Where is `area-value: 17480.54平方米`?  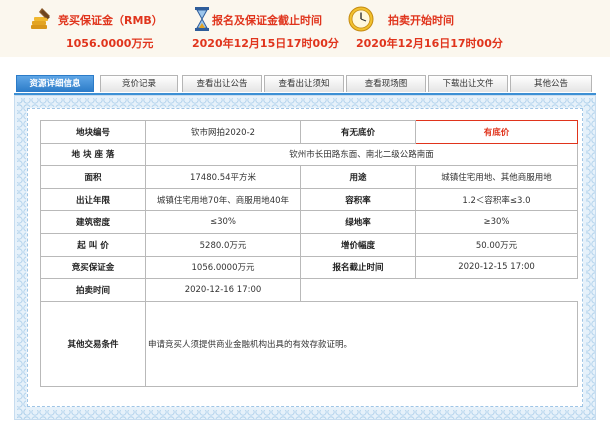 area-value: 17480.54平方米 is located at coordinates (223, 177).